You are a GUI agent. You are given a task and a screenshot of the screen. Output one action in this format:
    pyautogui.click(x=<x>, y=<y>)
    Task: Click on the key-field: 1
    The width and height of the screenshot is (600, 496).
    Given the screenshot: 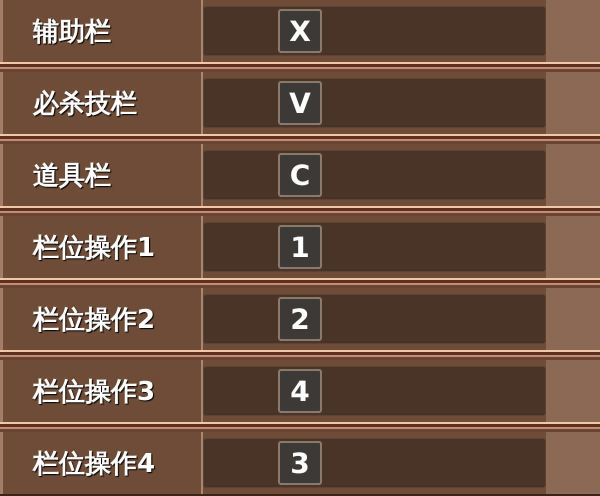 What is the action you would take?
    pyautogui.click(x=374, y=247)
    